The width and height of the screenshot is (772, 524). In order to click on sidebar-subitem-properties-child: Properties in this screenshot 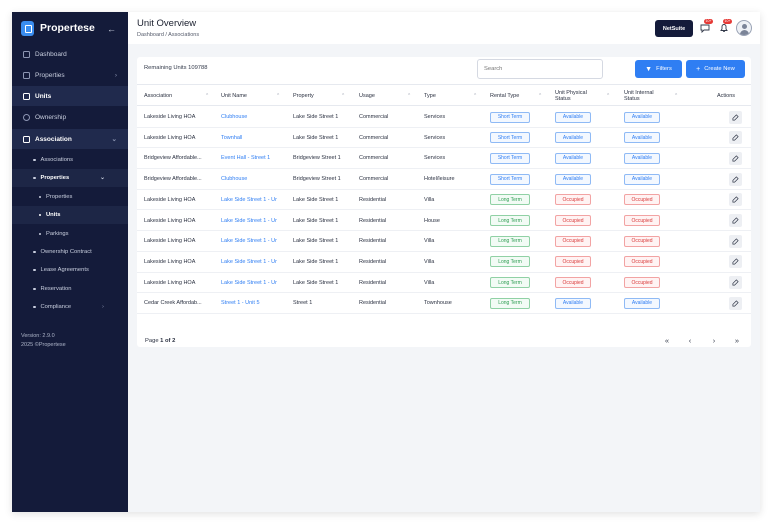, I will do `click(70, 197)`.